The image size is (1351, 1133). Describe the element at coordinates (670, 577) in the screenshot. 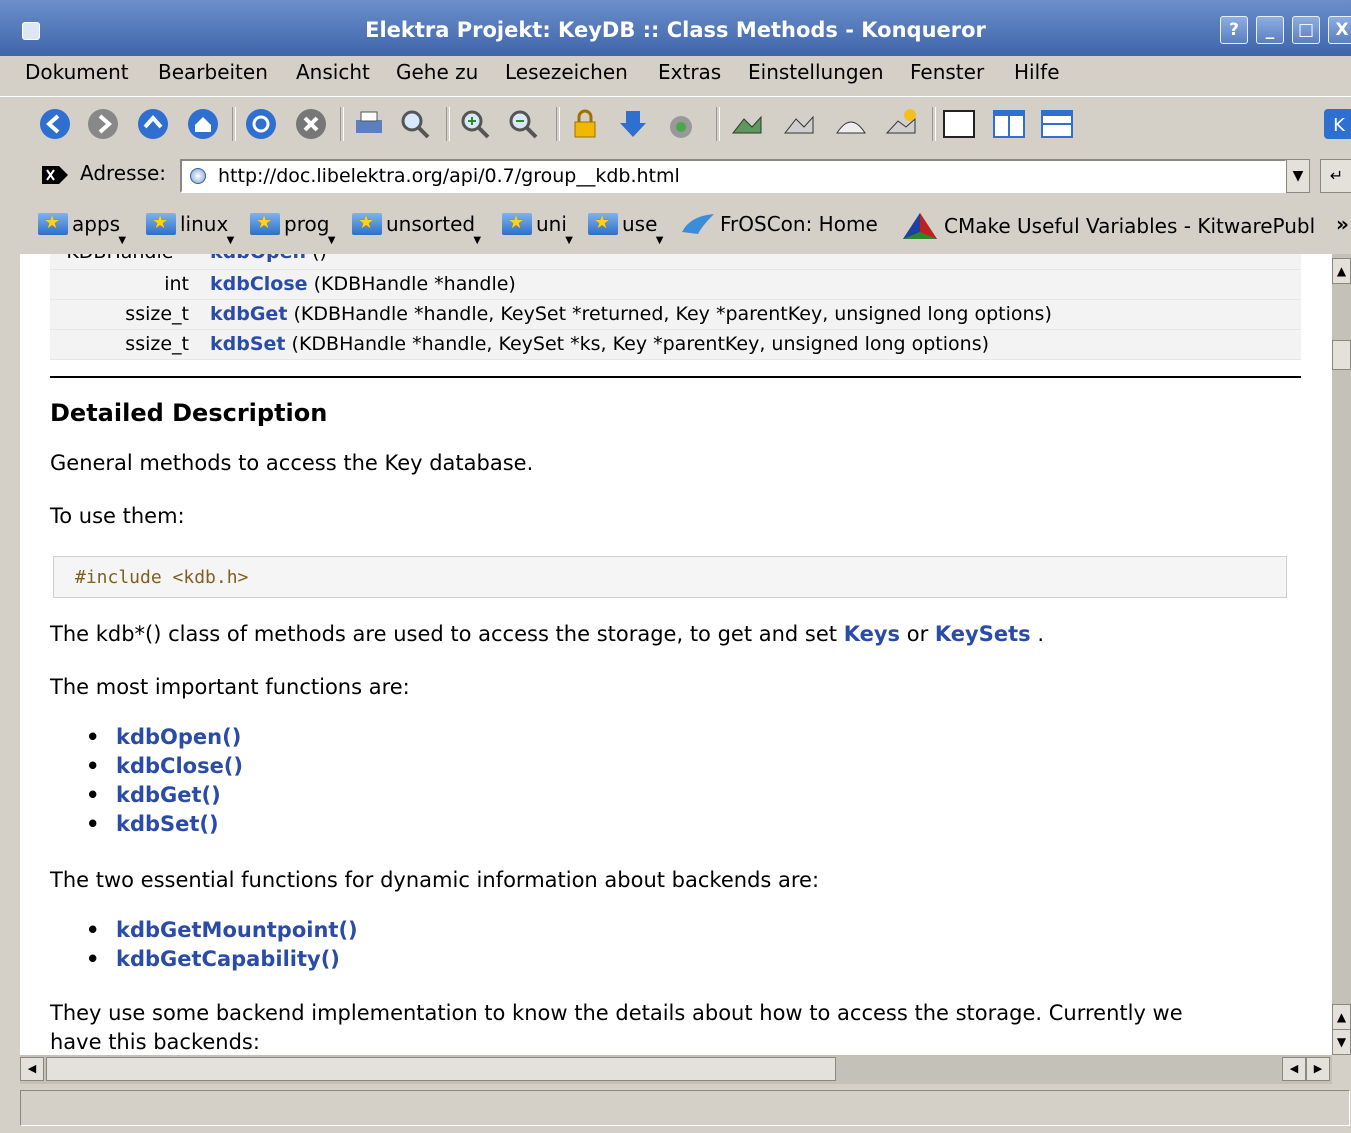

I see `code-block: #include <kdb.h>` at that location.